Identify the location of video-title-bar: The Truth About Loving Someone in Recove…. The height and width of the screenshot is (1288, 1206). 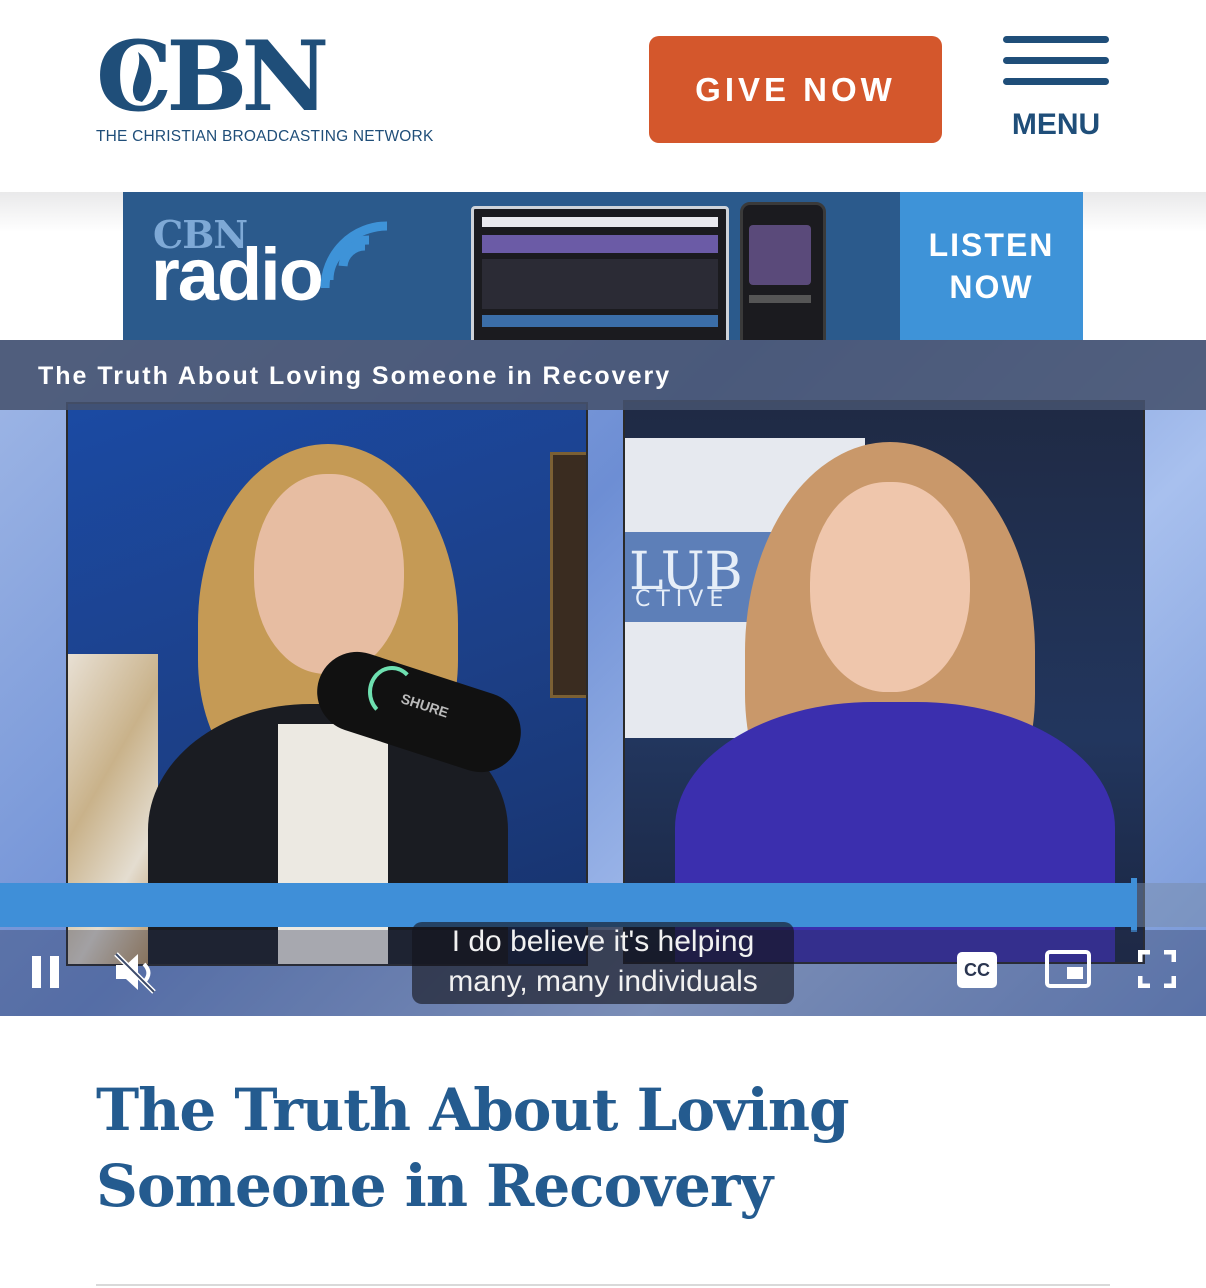
(603, 375).